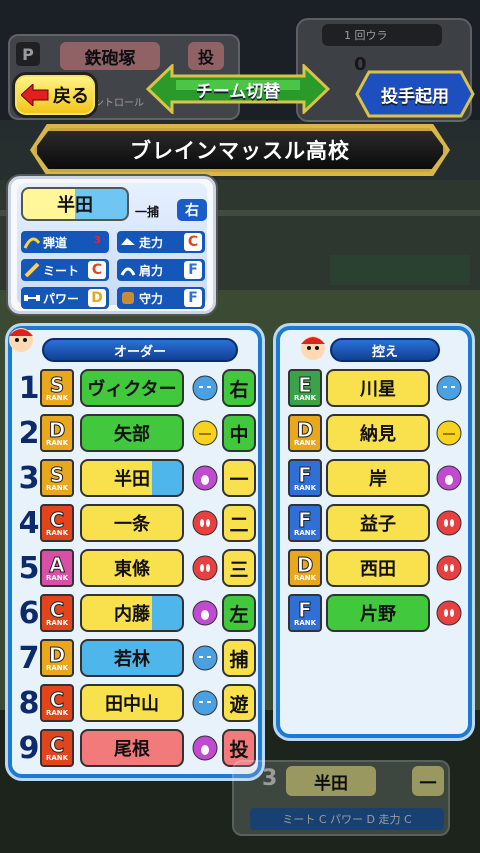 The image size is (480, 853). I want to click on batting-order-number: 5, so click(29, 568).